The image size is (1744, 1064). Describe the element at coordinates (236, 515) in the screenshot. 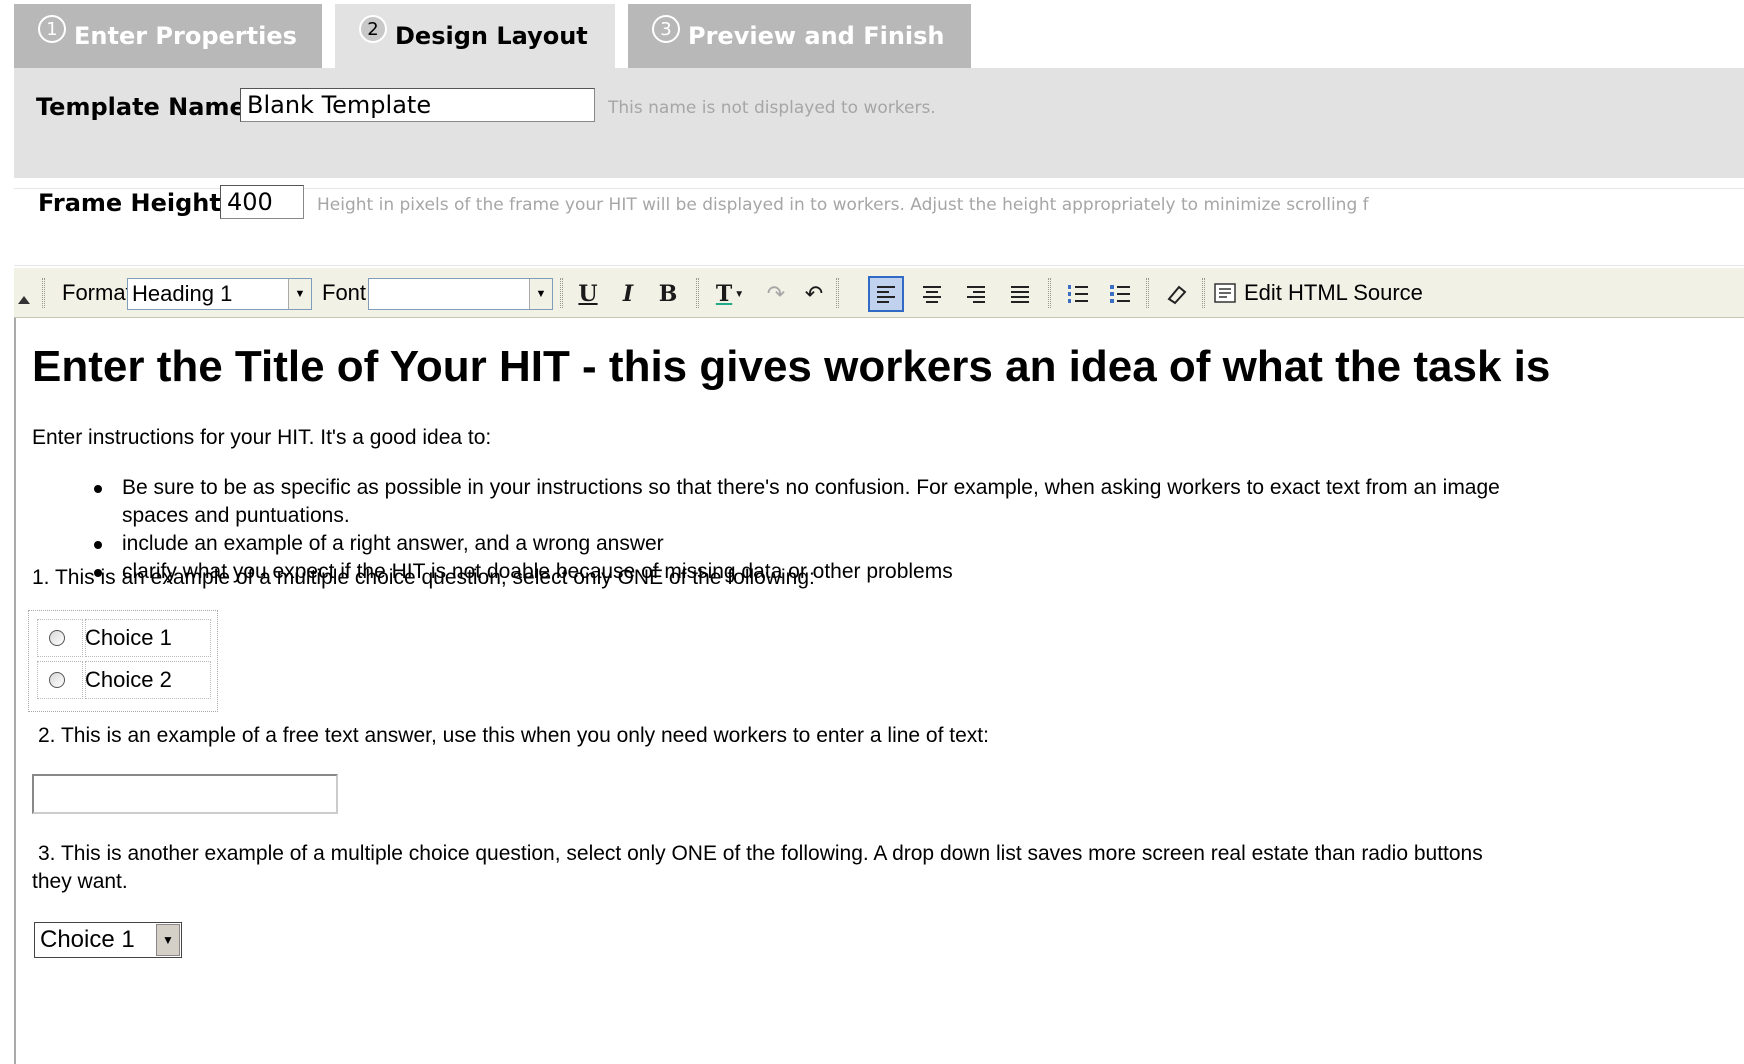

I see `list-item-text-continued: spaces and puntuations.` at that location.